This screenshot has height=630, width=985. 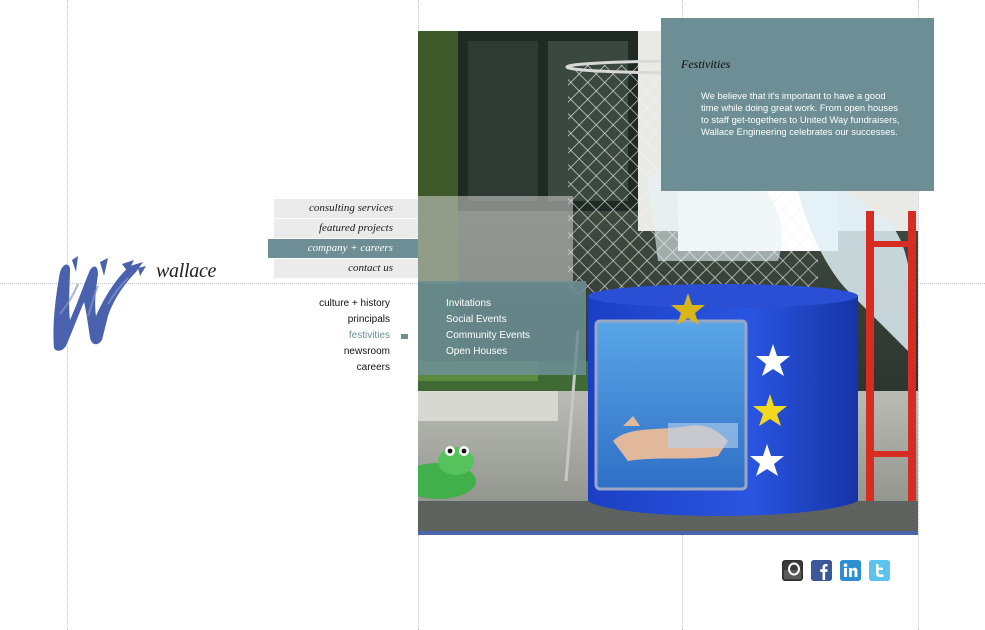 What do you see at coordinates (98, 304) in the screenshot?
I see `brush-w-logo-icon` at bounding box center [98, 304].